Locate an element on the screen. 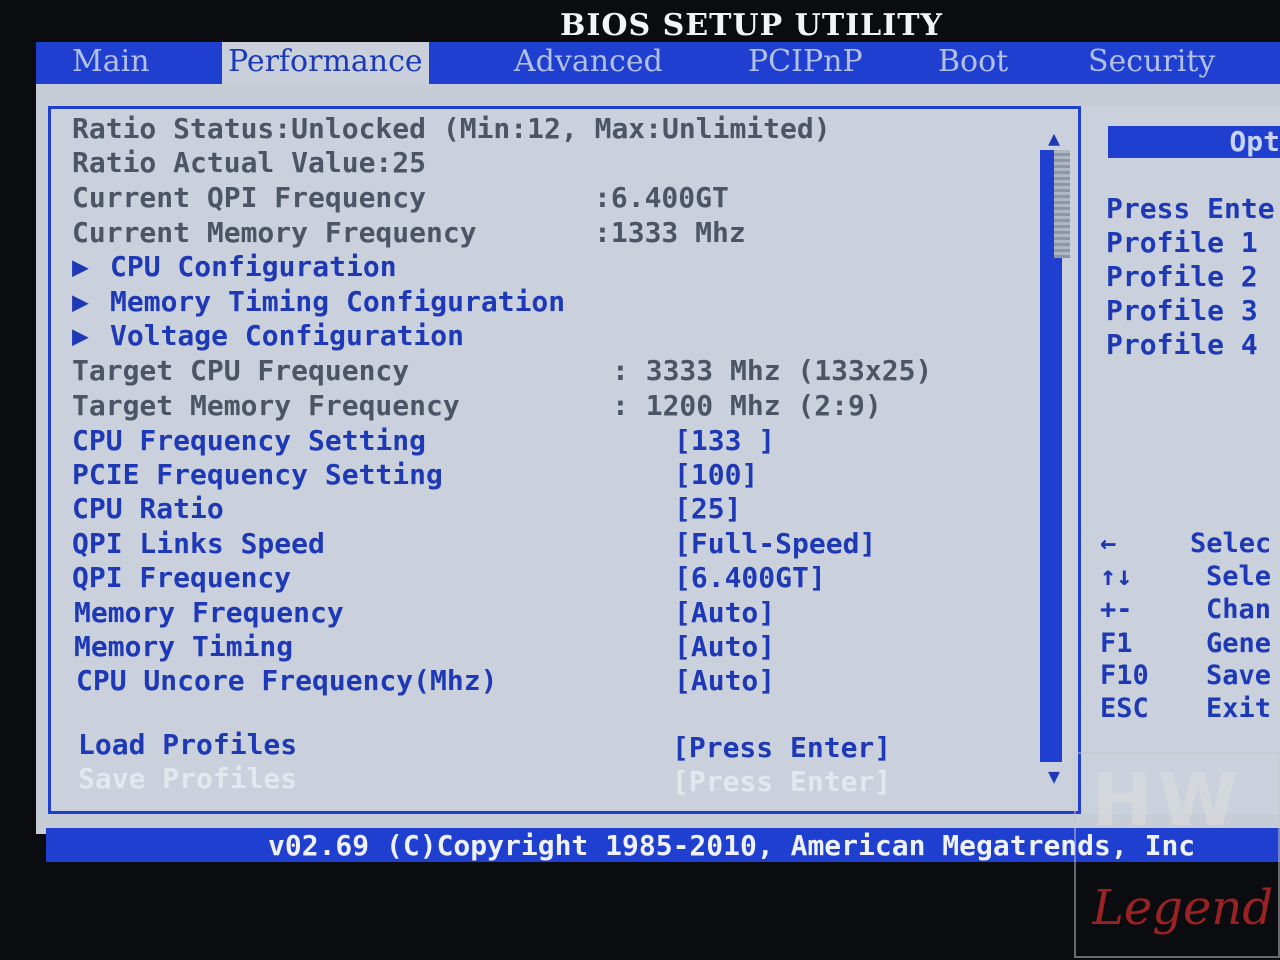 This screenshot has width=1280, height=960. help-line: Profile 4 is located at coordinates (1182, 344).